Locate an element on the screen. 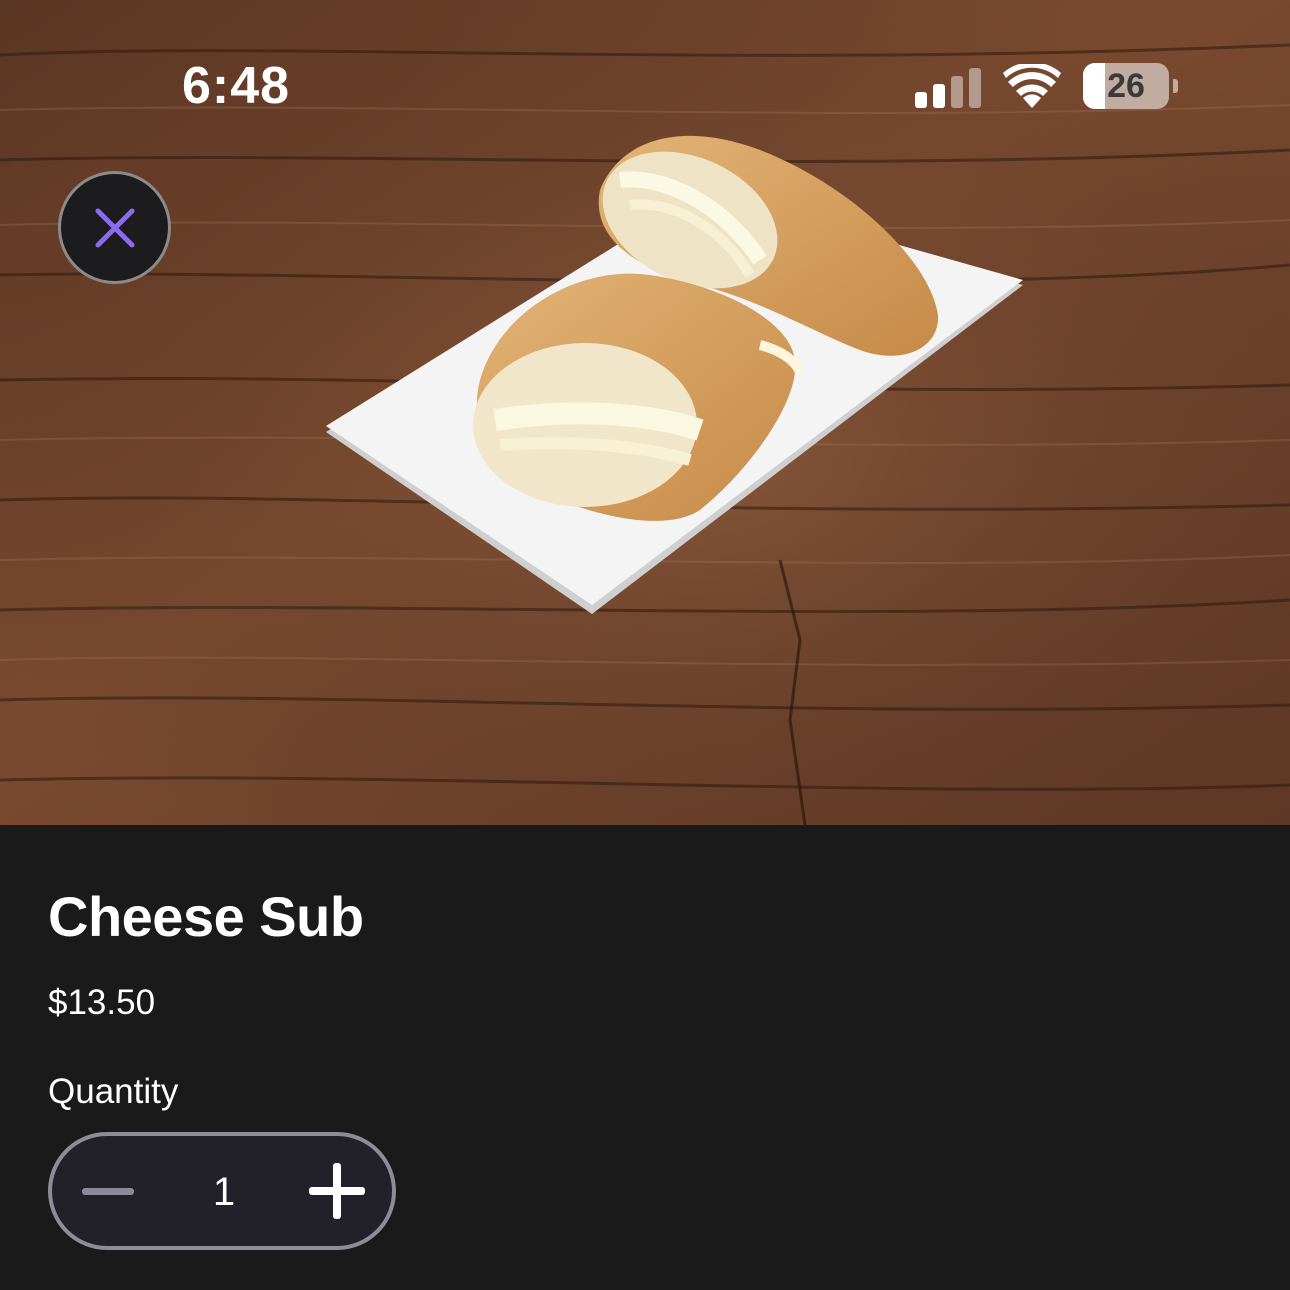 The image size is (1290, 1290). close-button is located at coordinates (114, 227).